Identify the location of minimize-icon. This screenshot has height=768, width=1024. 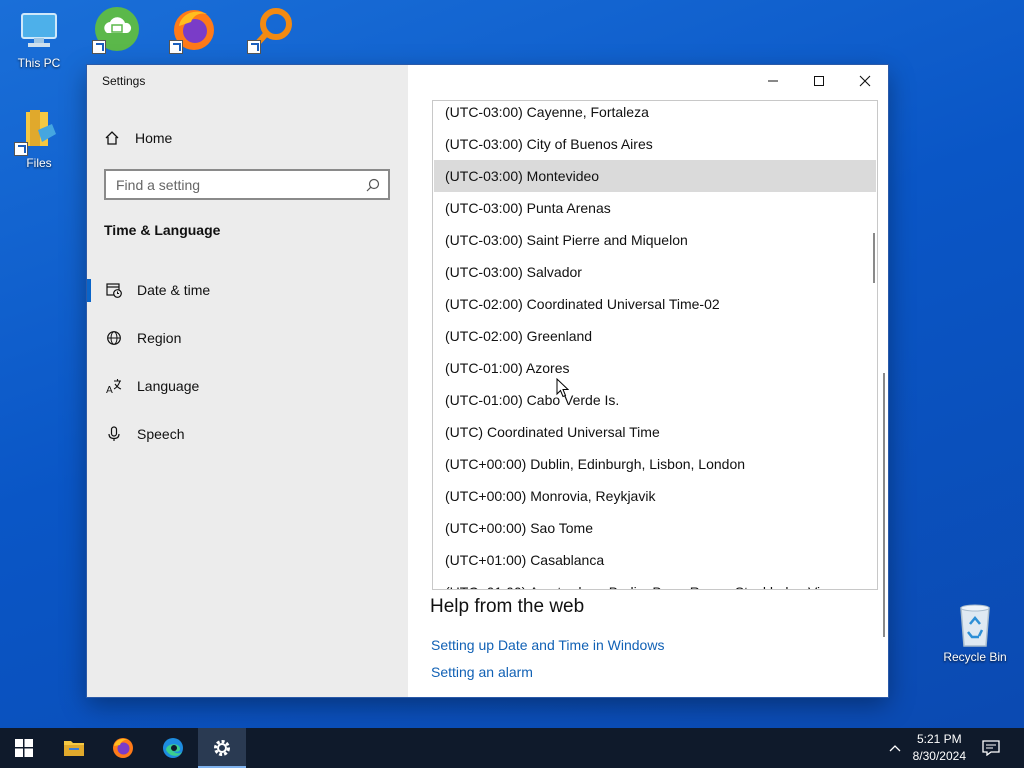
(773, 81).